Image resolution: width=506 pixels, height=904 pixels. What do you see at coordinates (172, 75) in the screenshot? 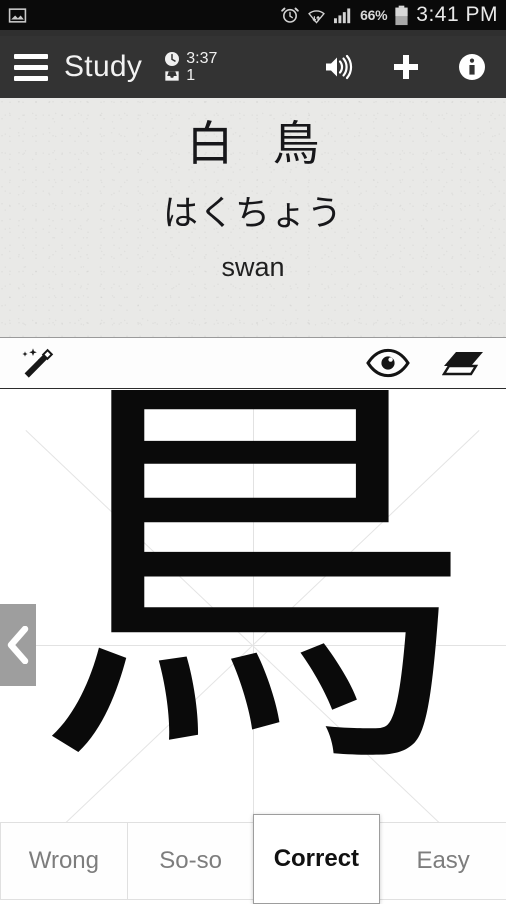
I see `inbox-icon` at bounding box center [172, 75].